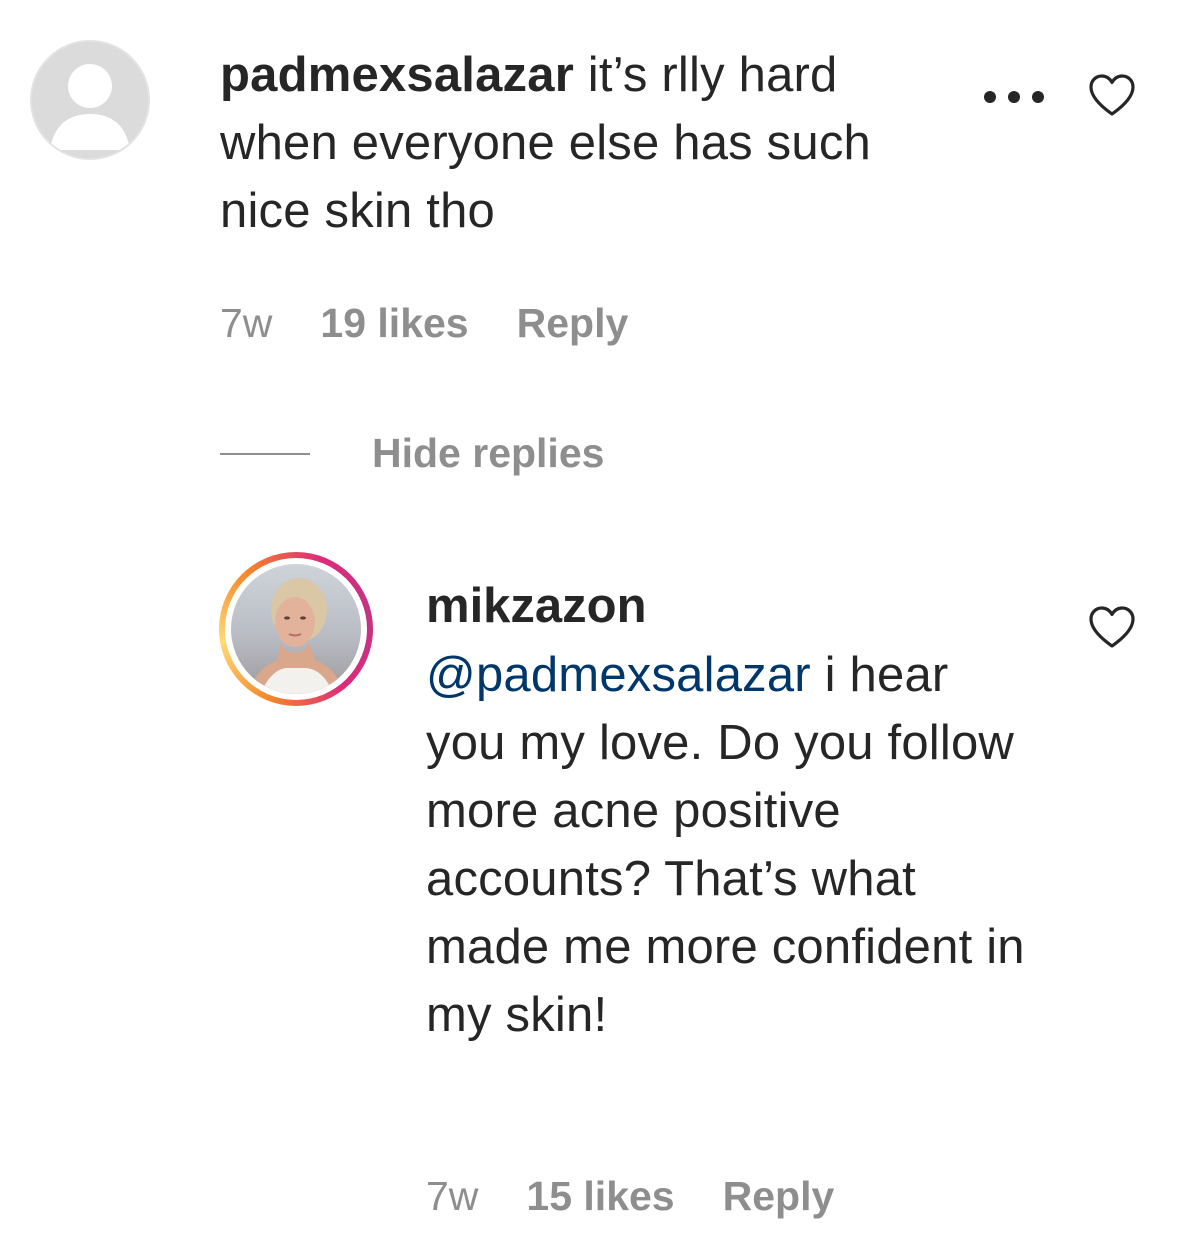 The width and height of the screenshot is (1186, 1258). Describe the element at coordinates (452, 1196) in the screenshot. I see `reply-timestamp: 7w` at that location.